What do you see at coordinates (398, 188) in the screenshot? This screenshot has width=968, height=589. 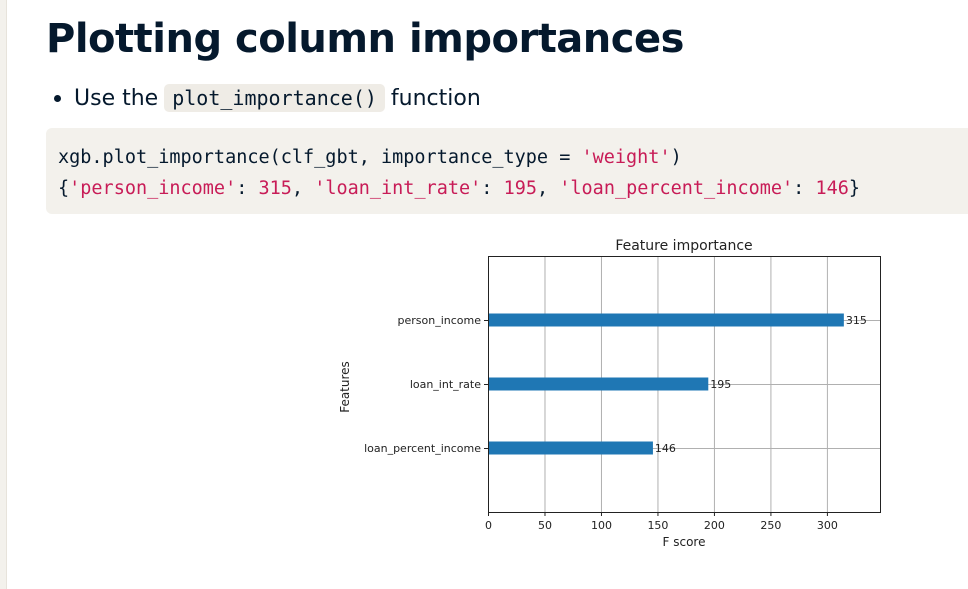 I see `output-key-2: 'loan_int_rate'` at bounding box center [398, 188].